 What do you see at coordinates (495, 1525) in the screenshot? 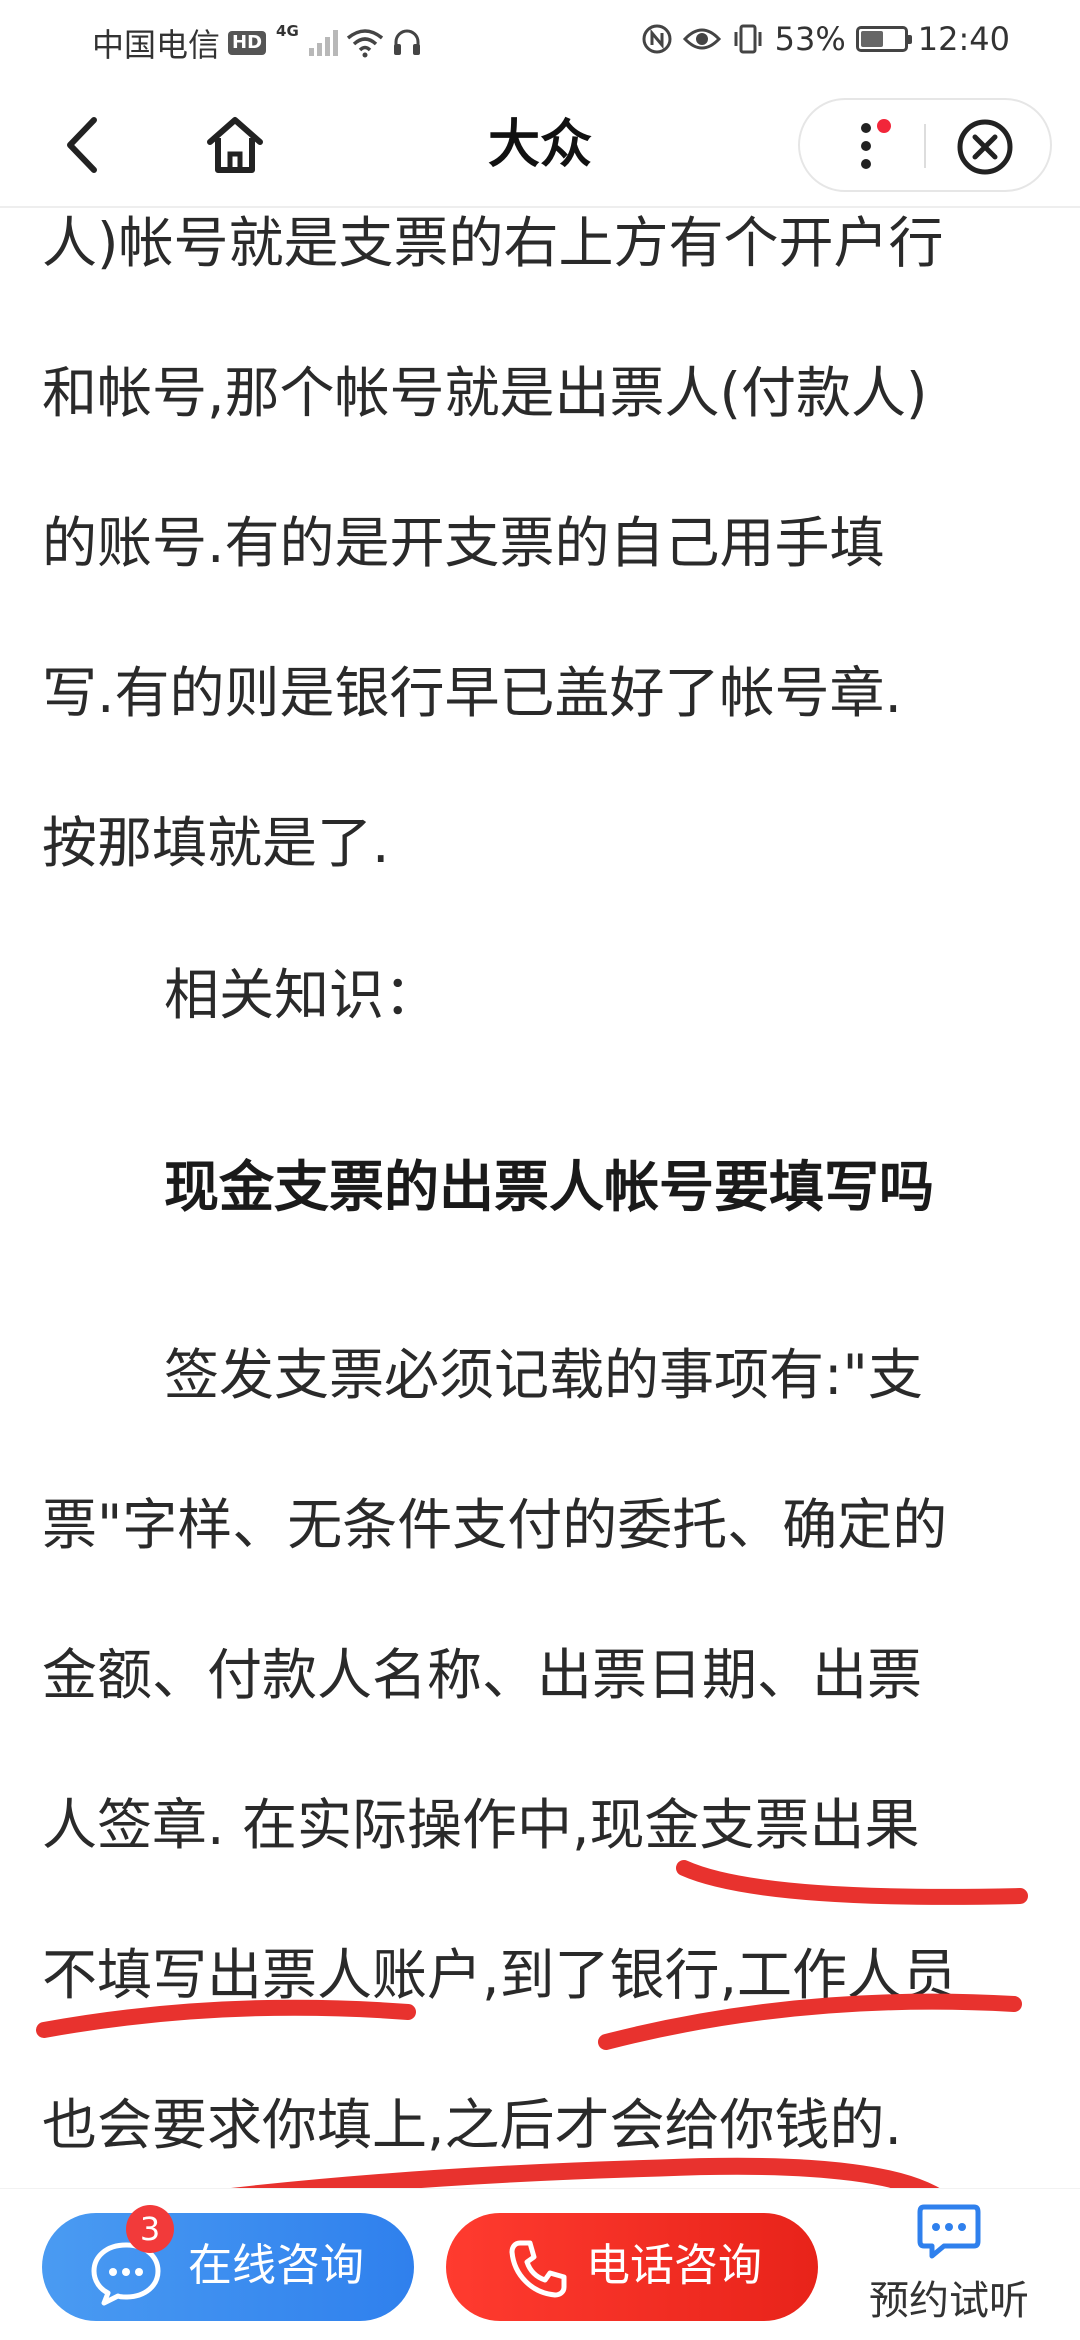
I see `article-line: 票"字样、无条件支付的委托、确定的` at bounding box center [495, 1525].